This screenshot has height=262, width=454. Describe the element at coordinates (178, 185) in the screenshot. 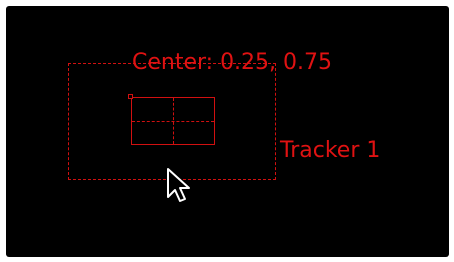

I see `mouse-pointer-icon` at that location.